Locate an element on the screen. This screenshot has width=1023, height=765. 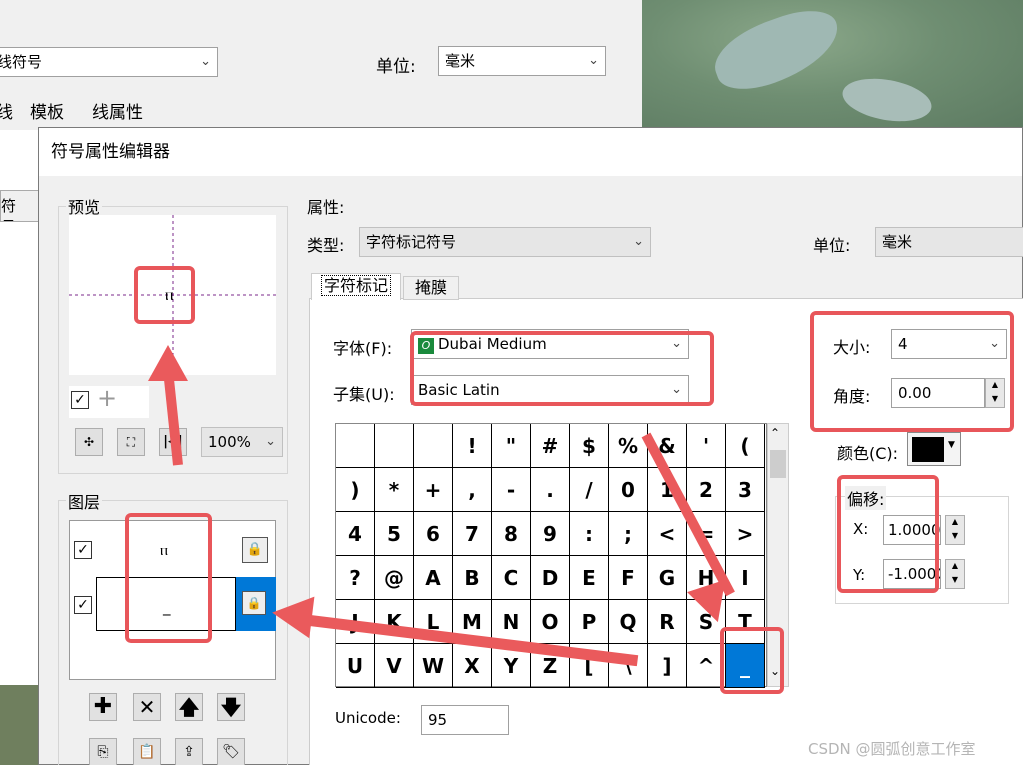
y-offset-spinner: ▲ ▼ is located at coordinates (955, 574).